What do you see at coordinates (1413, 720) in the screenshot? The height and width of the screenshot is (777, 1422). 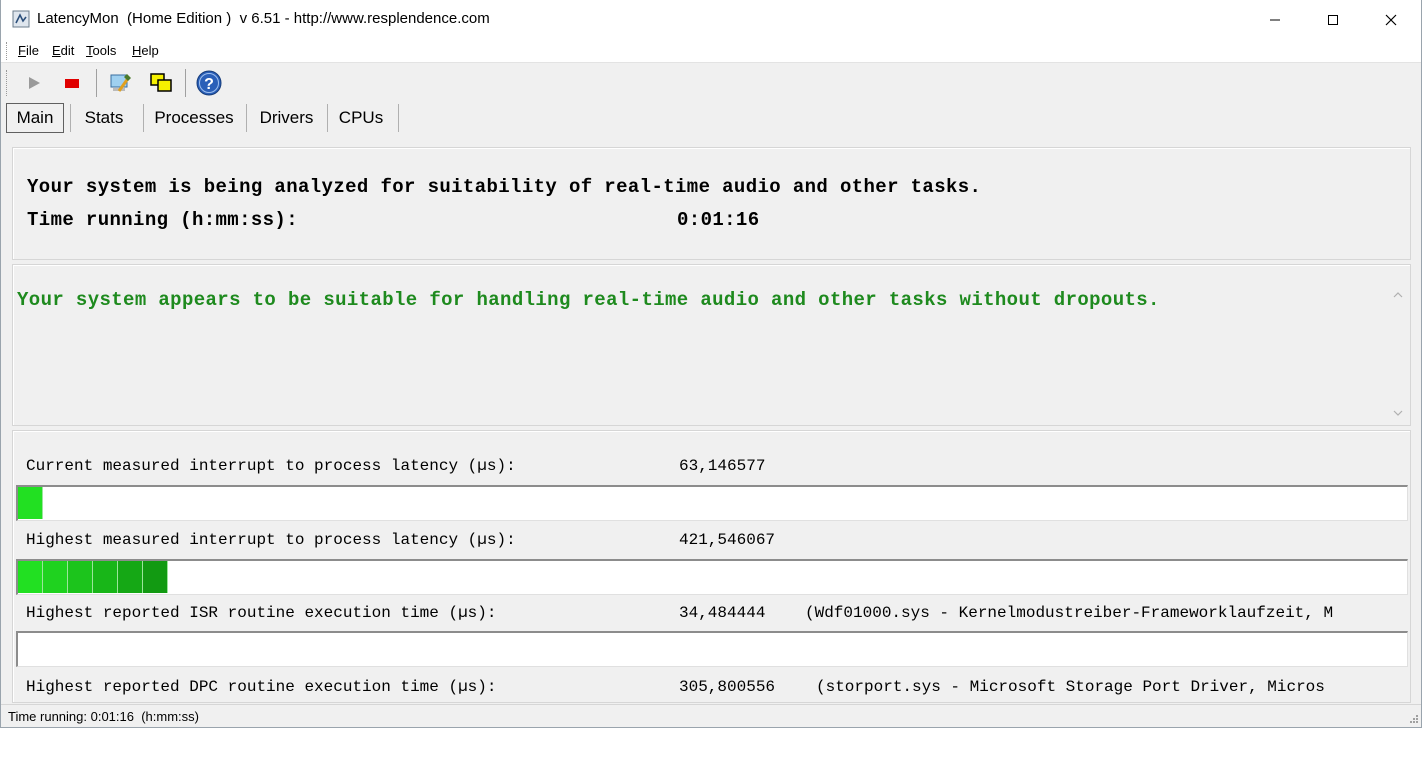 I see `resize-grip-icon` at bounding box center [1413, 720].